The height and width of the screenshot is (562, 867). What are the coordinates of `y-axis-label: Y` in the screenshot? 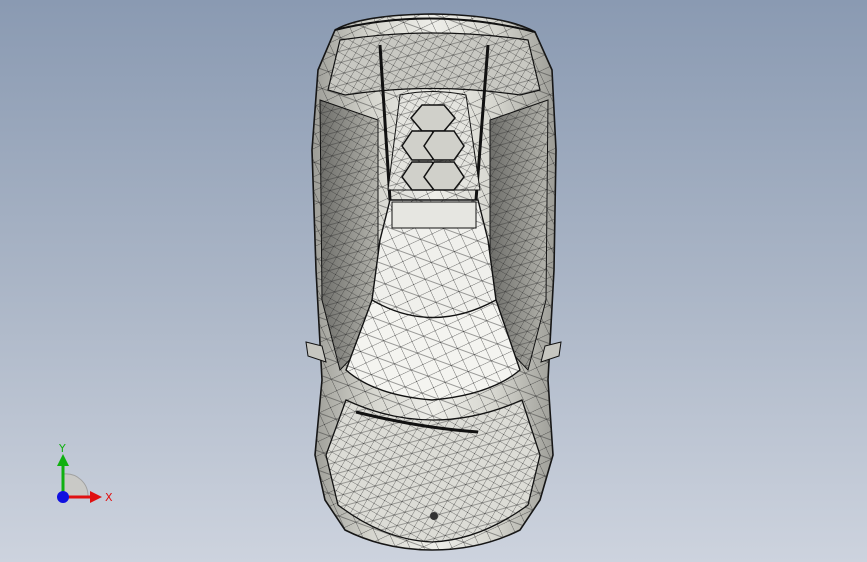 It's located at (62, 448).